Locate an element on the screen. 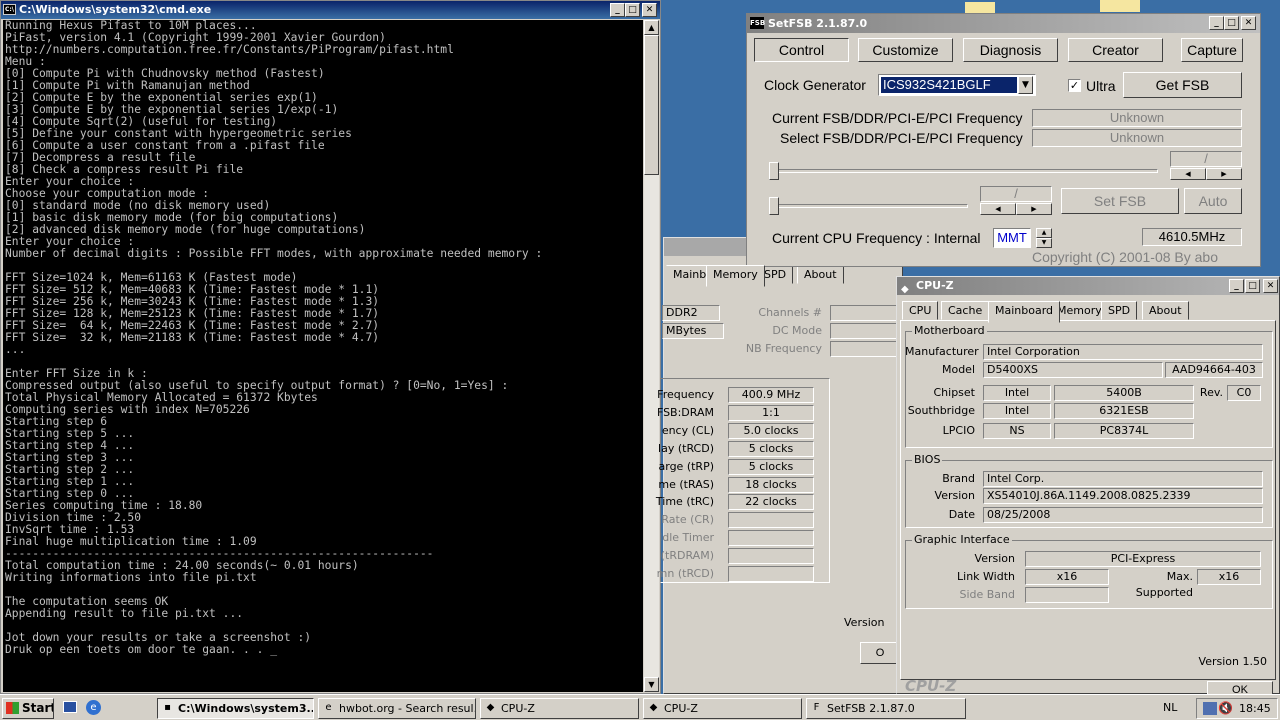  ultra-checkbox: ✓ is located at coordinates (1074, 85).